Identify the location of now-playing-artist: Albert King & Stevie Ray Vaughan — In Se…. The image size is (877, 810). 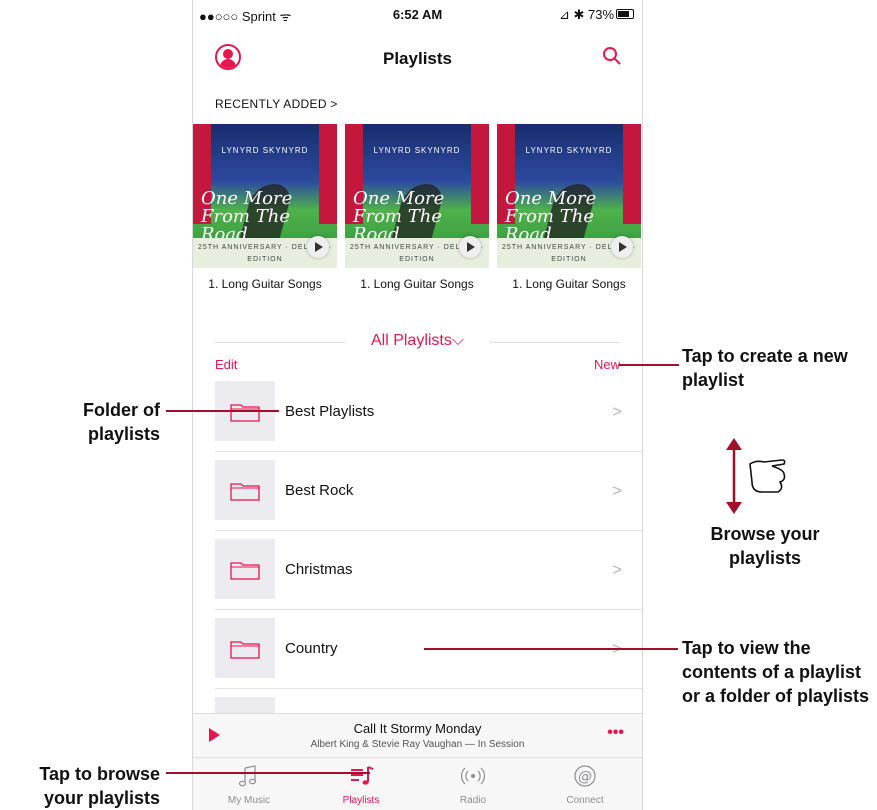
(417, 744).